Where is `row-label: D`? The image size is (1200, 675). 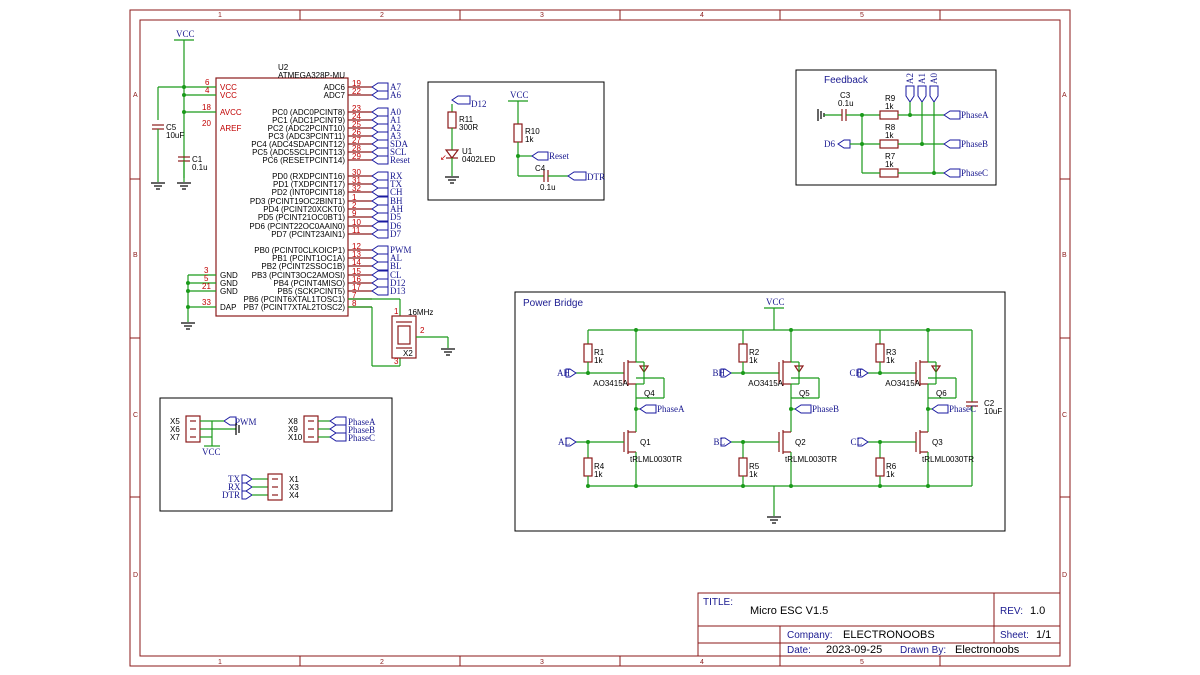
row-label: D is located at coordinates (135, 575).